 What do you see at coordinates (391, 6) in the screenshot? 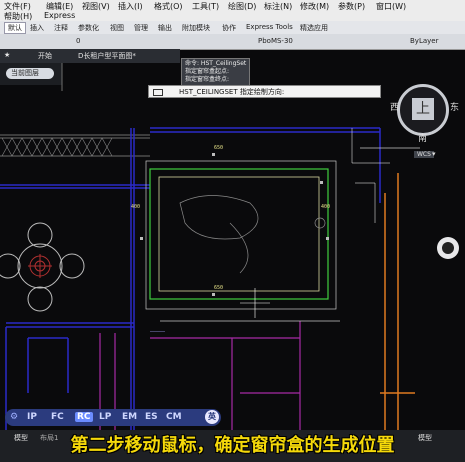
I see `menu-window: 窗口(W)` at bounding box center [391, 6].